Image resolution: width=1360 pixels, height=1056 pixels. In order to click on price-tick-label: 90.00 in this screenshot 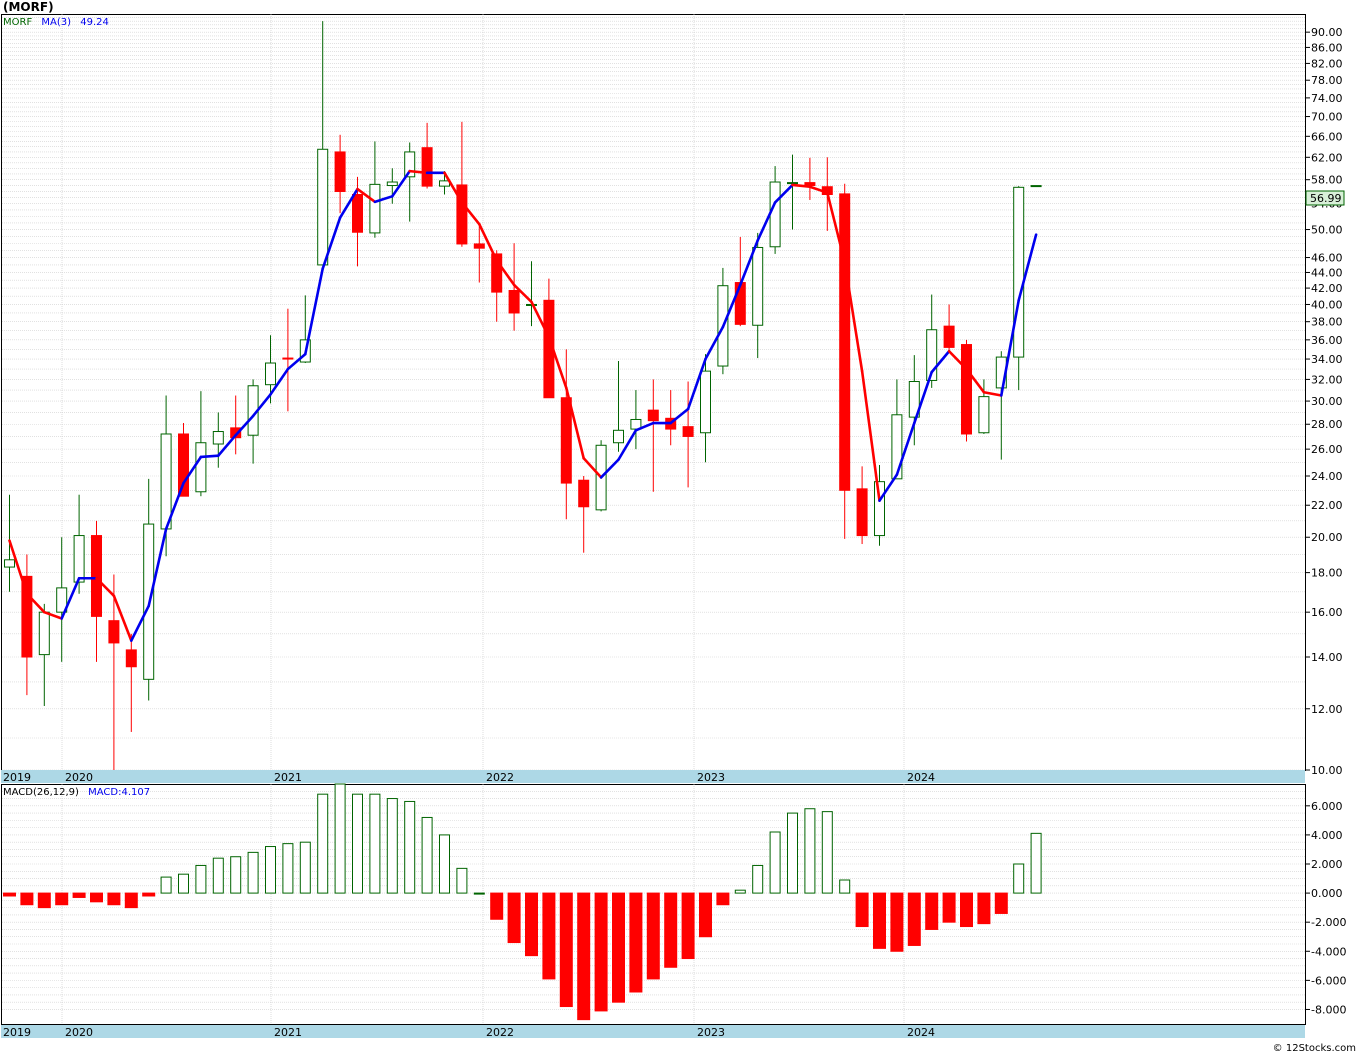, I will do `click(1327, 32)`.